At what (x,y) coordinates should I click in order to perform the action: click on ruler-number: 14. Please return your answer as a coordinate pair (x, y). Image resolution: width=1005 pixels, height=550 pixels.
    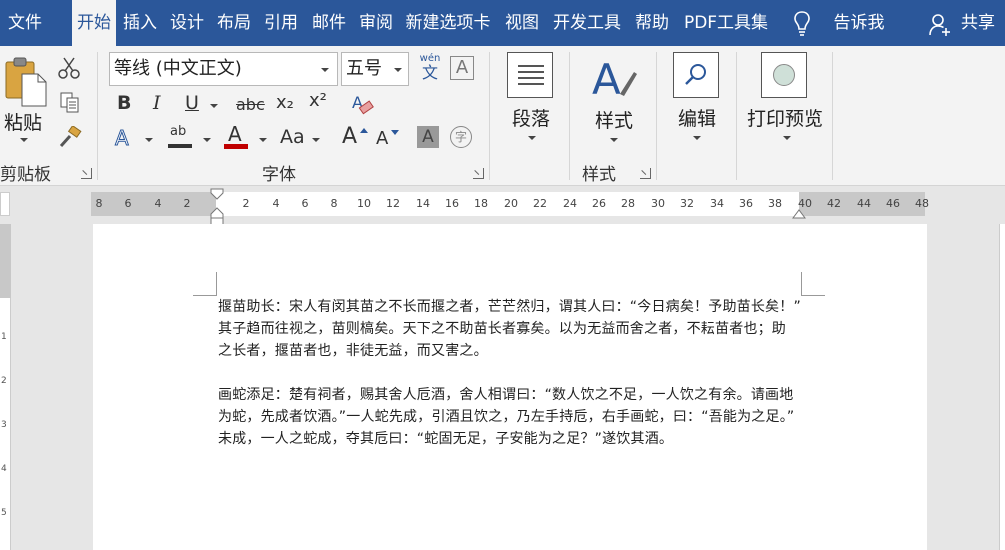
    Looking at the image, I should click on (423, 203).